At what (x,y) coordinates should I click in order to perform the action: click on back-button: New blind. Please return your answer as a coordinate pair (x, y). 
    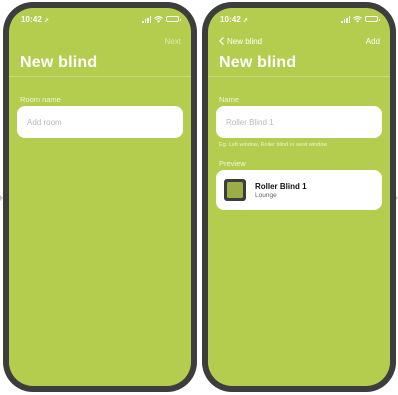
    Looking at the image, I should click on (240, 41).